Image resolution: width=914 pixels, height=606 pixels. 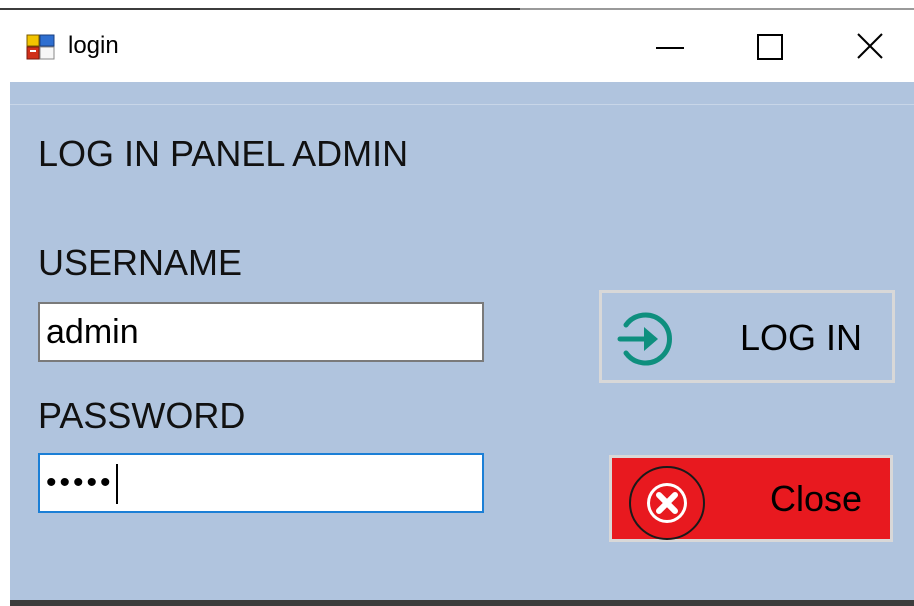 What do you see at coordinates (667, 503) in the screenshot?
I see `x-circle-icon` at bounding box center [667, 503].